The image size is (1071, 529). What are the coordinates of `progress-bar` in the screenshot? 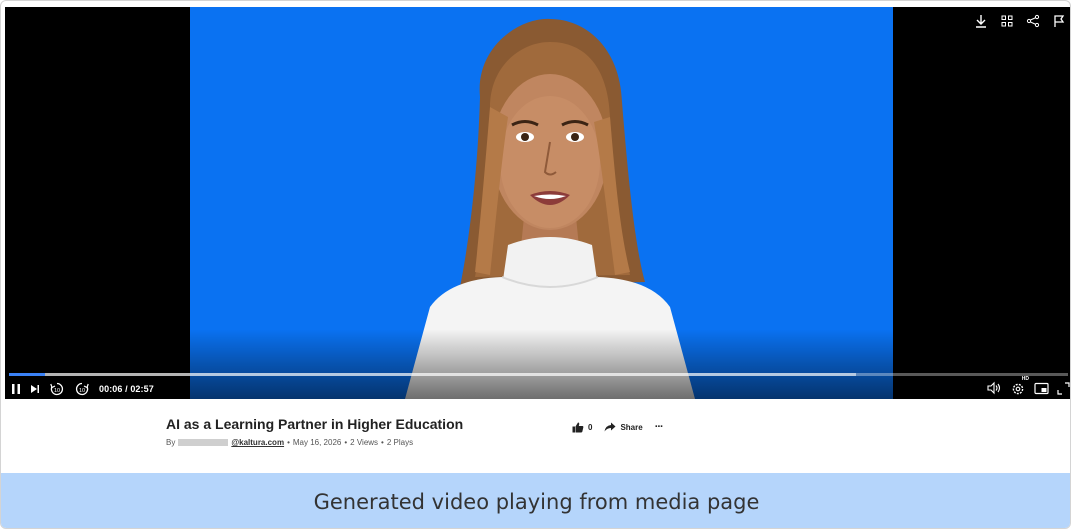 It's located at (538, 374).